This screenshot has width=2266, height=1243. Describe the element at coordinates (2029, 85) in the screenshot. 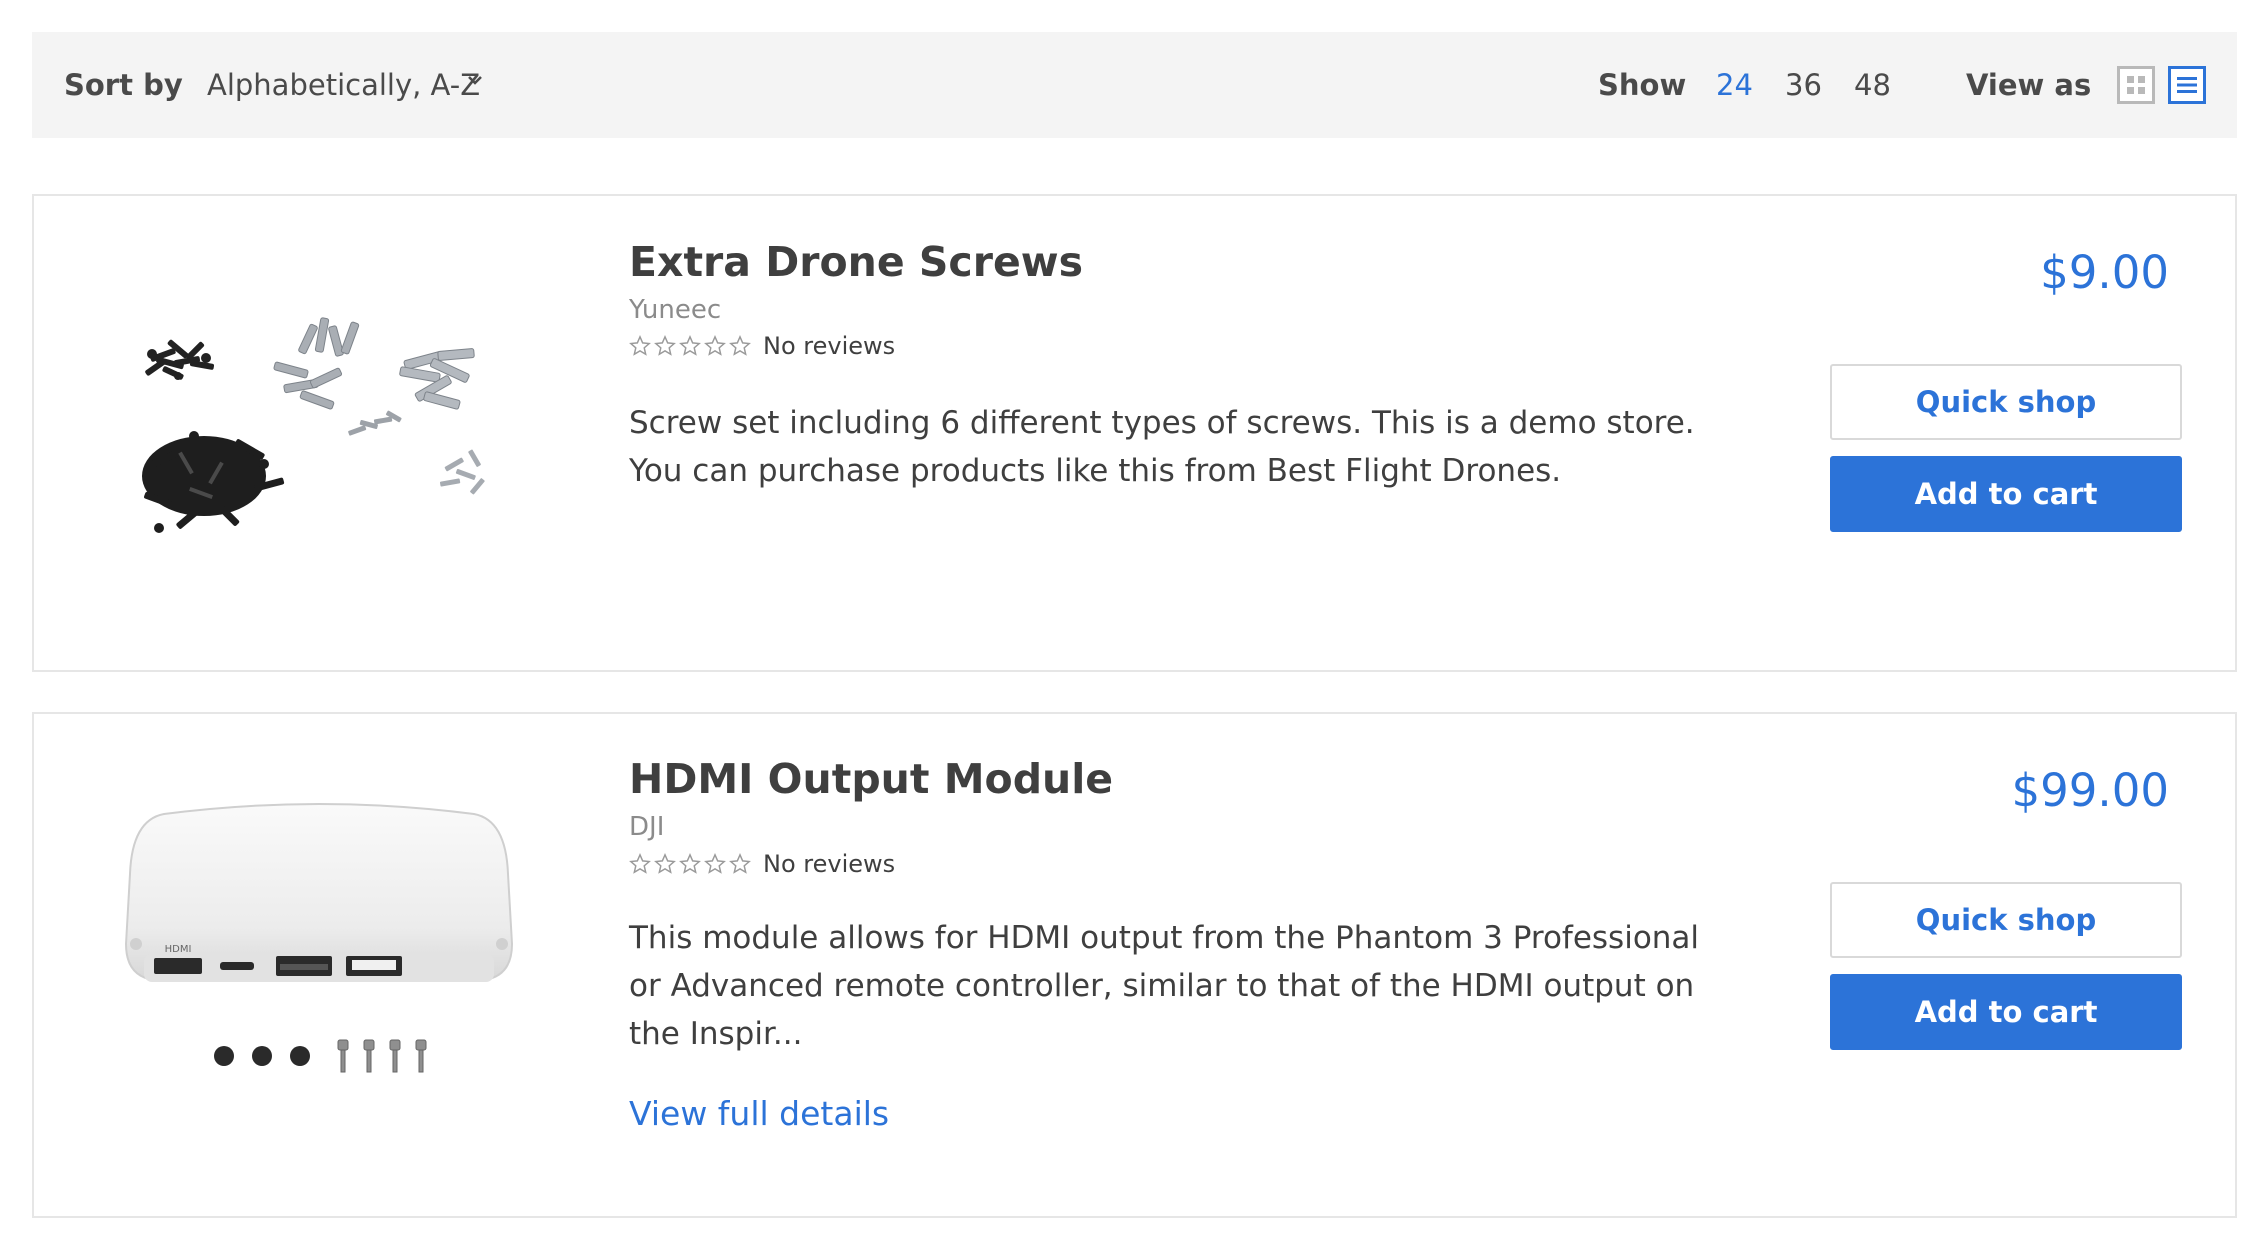

I see `view-as-label: View as` at that location.